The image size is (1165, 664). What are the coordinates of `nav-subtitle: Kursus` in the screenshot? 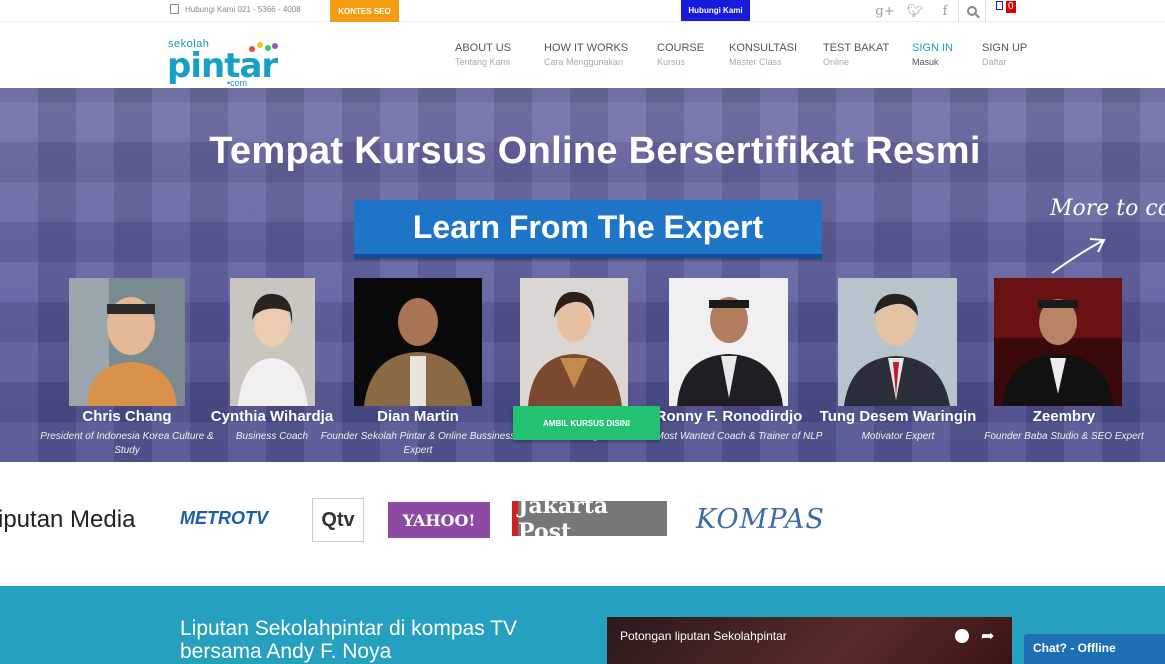 It's located at (671, 62).